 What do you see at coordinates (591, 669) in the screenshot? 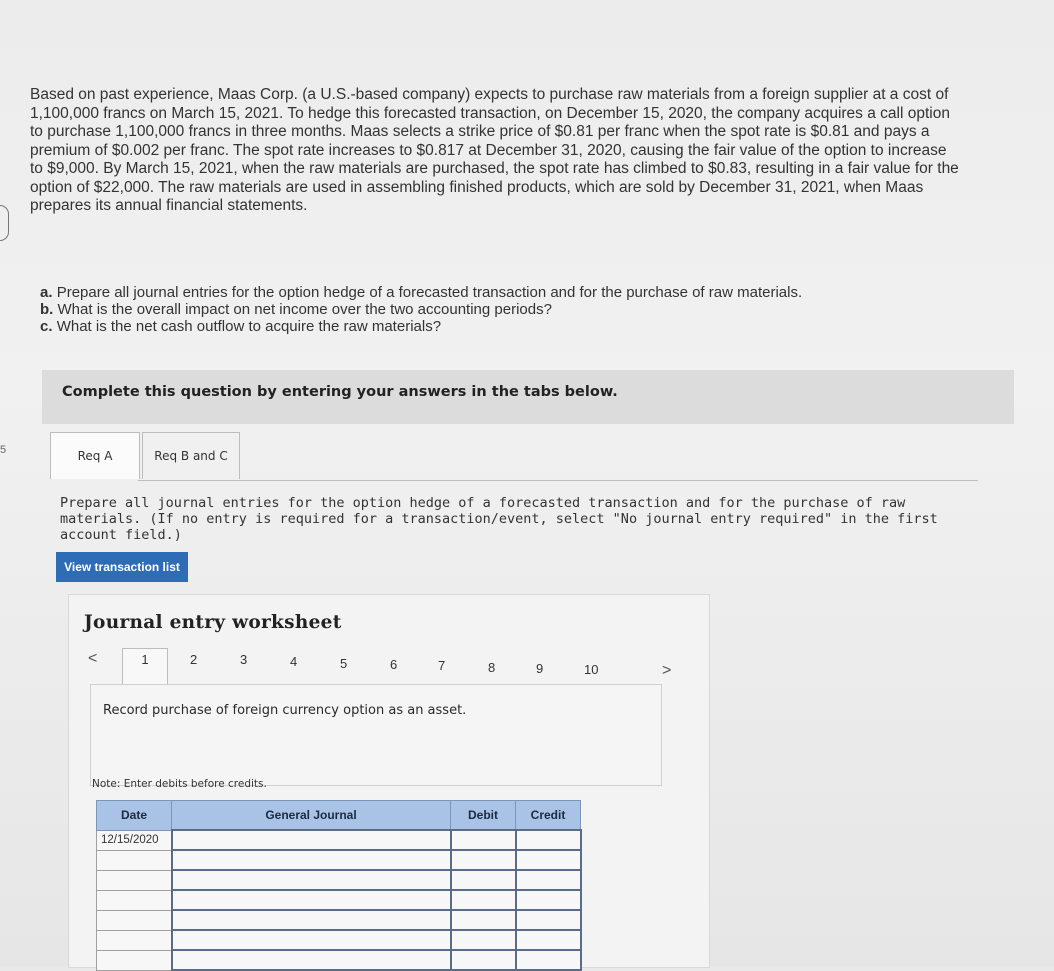
I see `entry-page-10: 10` at bounding box center [591, 669].